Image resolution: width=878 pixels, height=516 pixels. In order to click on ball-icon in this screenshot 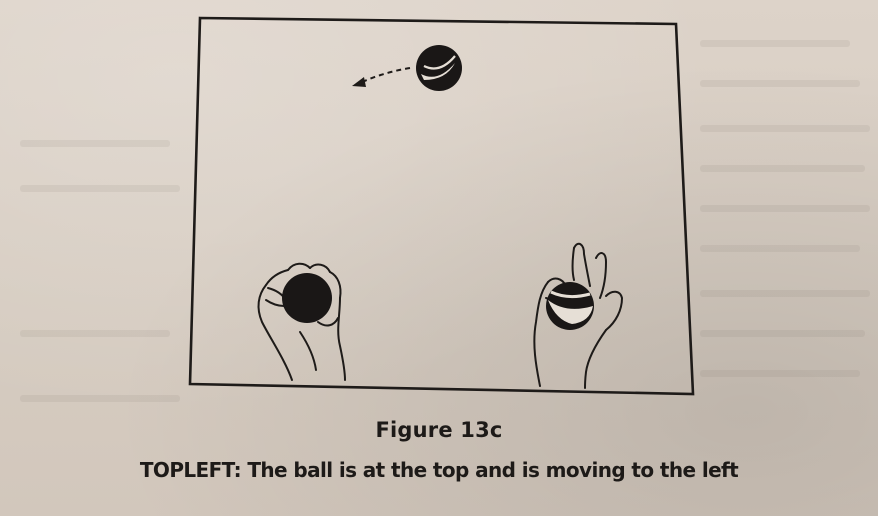, I will do `click(439, 68)`.